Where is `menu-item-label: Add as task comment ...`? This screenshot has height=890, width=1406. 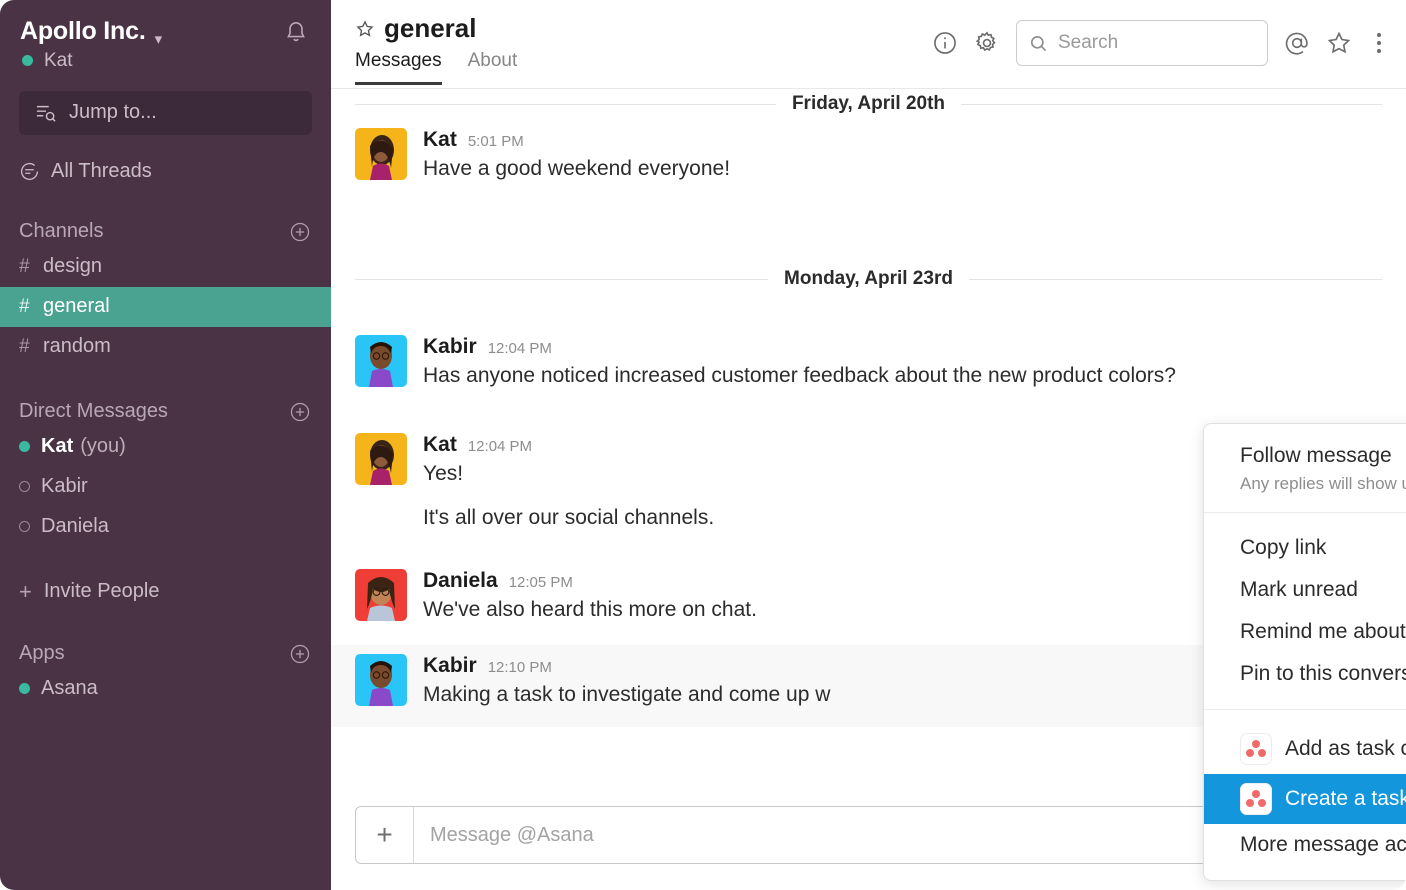
menu-item-label: Add as task comment ... is located at coordinates (1345, 748).